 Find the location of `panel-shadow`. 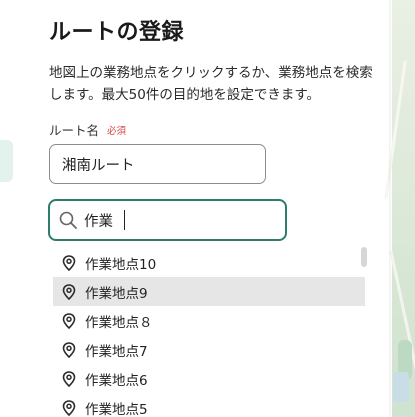

panel-shadow is located at coordinates (390, 208).